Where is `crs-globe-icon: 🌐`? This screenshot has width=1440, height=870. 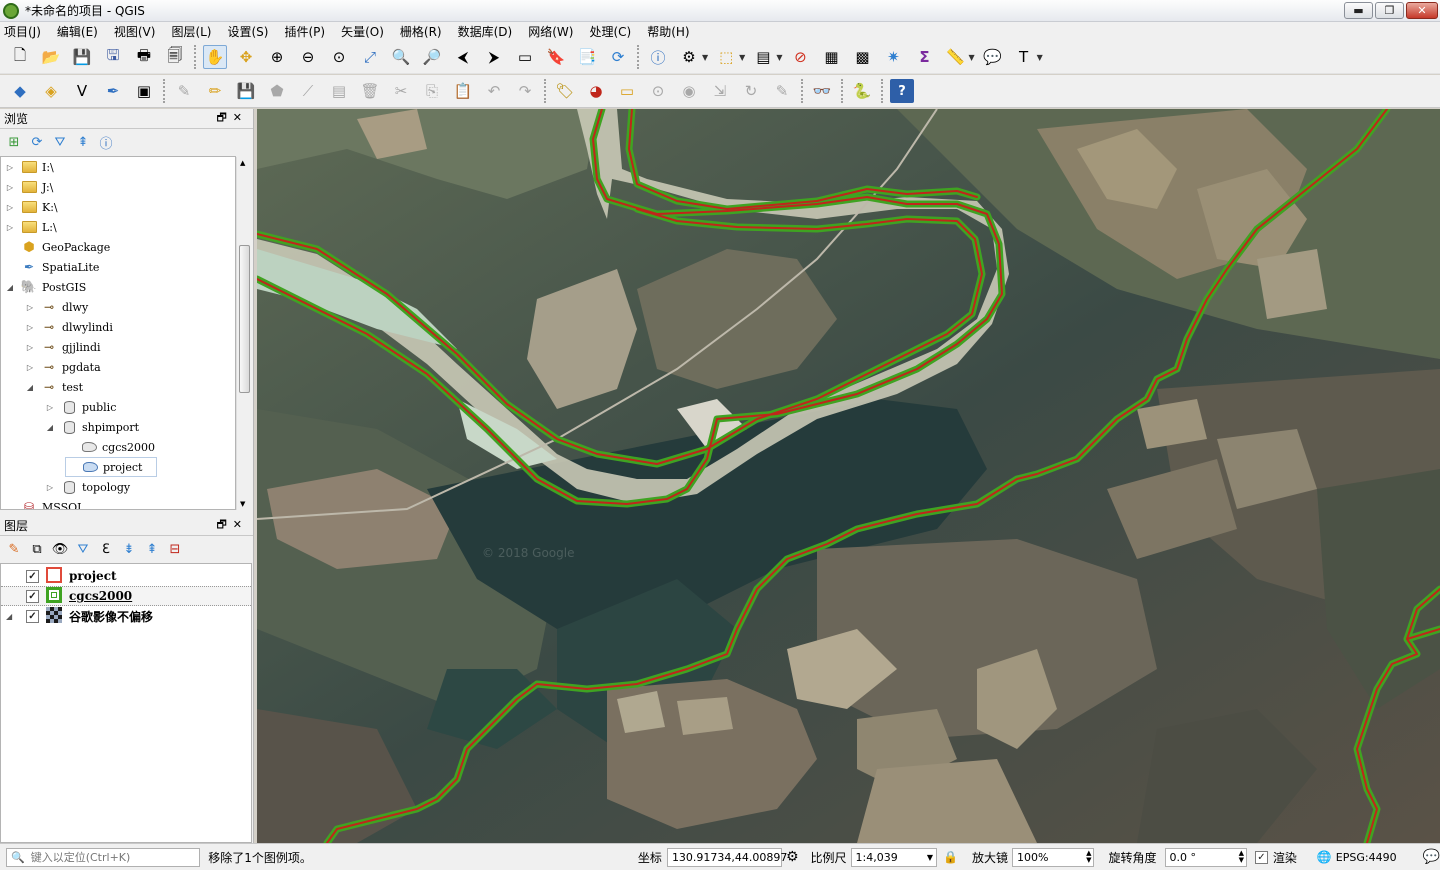 crs-globe-icon: 🌐 is located at coordinates (1324, 857).